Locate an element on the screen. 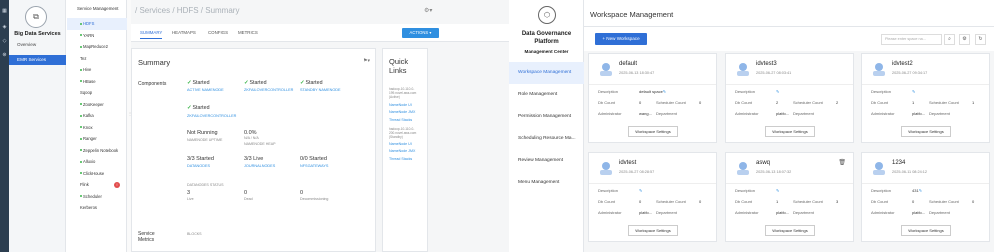  nav-menu-management: Menu Management is located at coordinates (546, 183).